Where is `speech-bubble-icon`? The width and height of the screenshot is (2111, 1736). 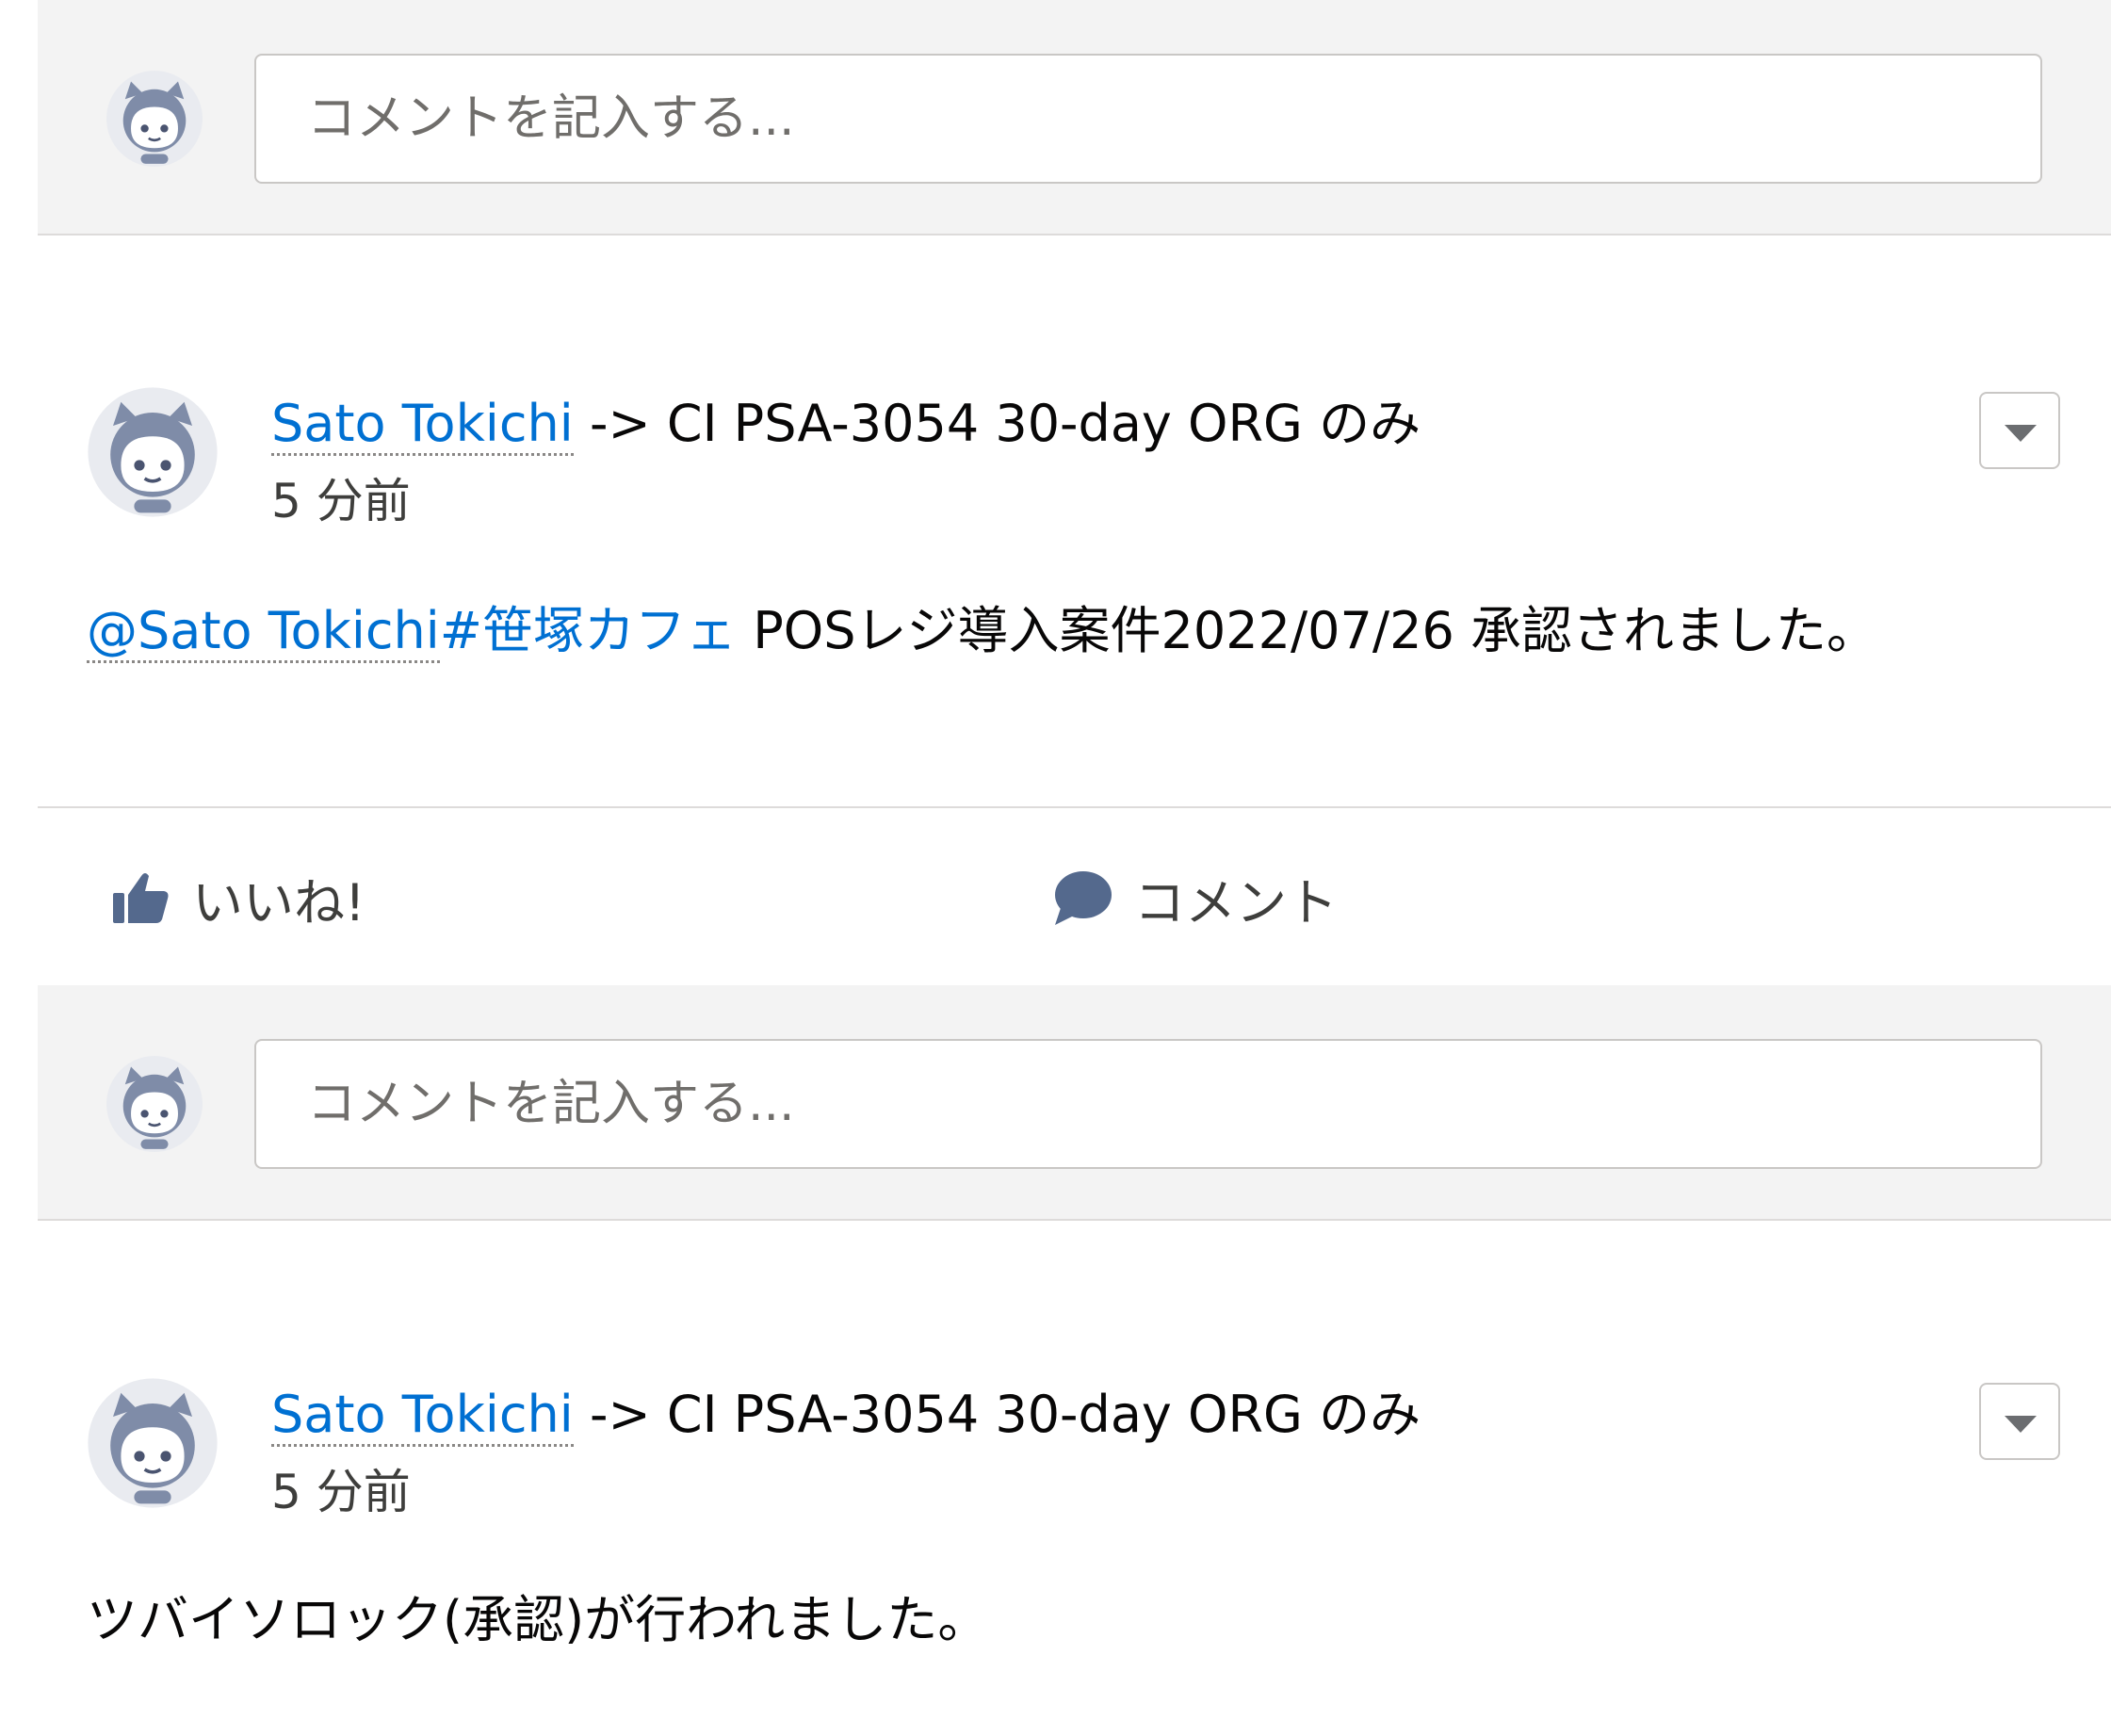 speech-bubble-icon is located at coordinates (1082, 898).